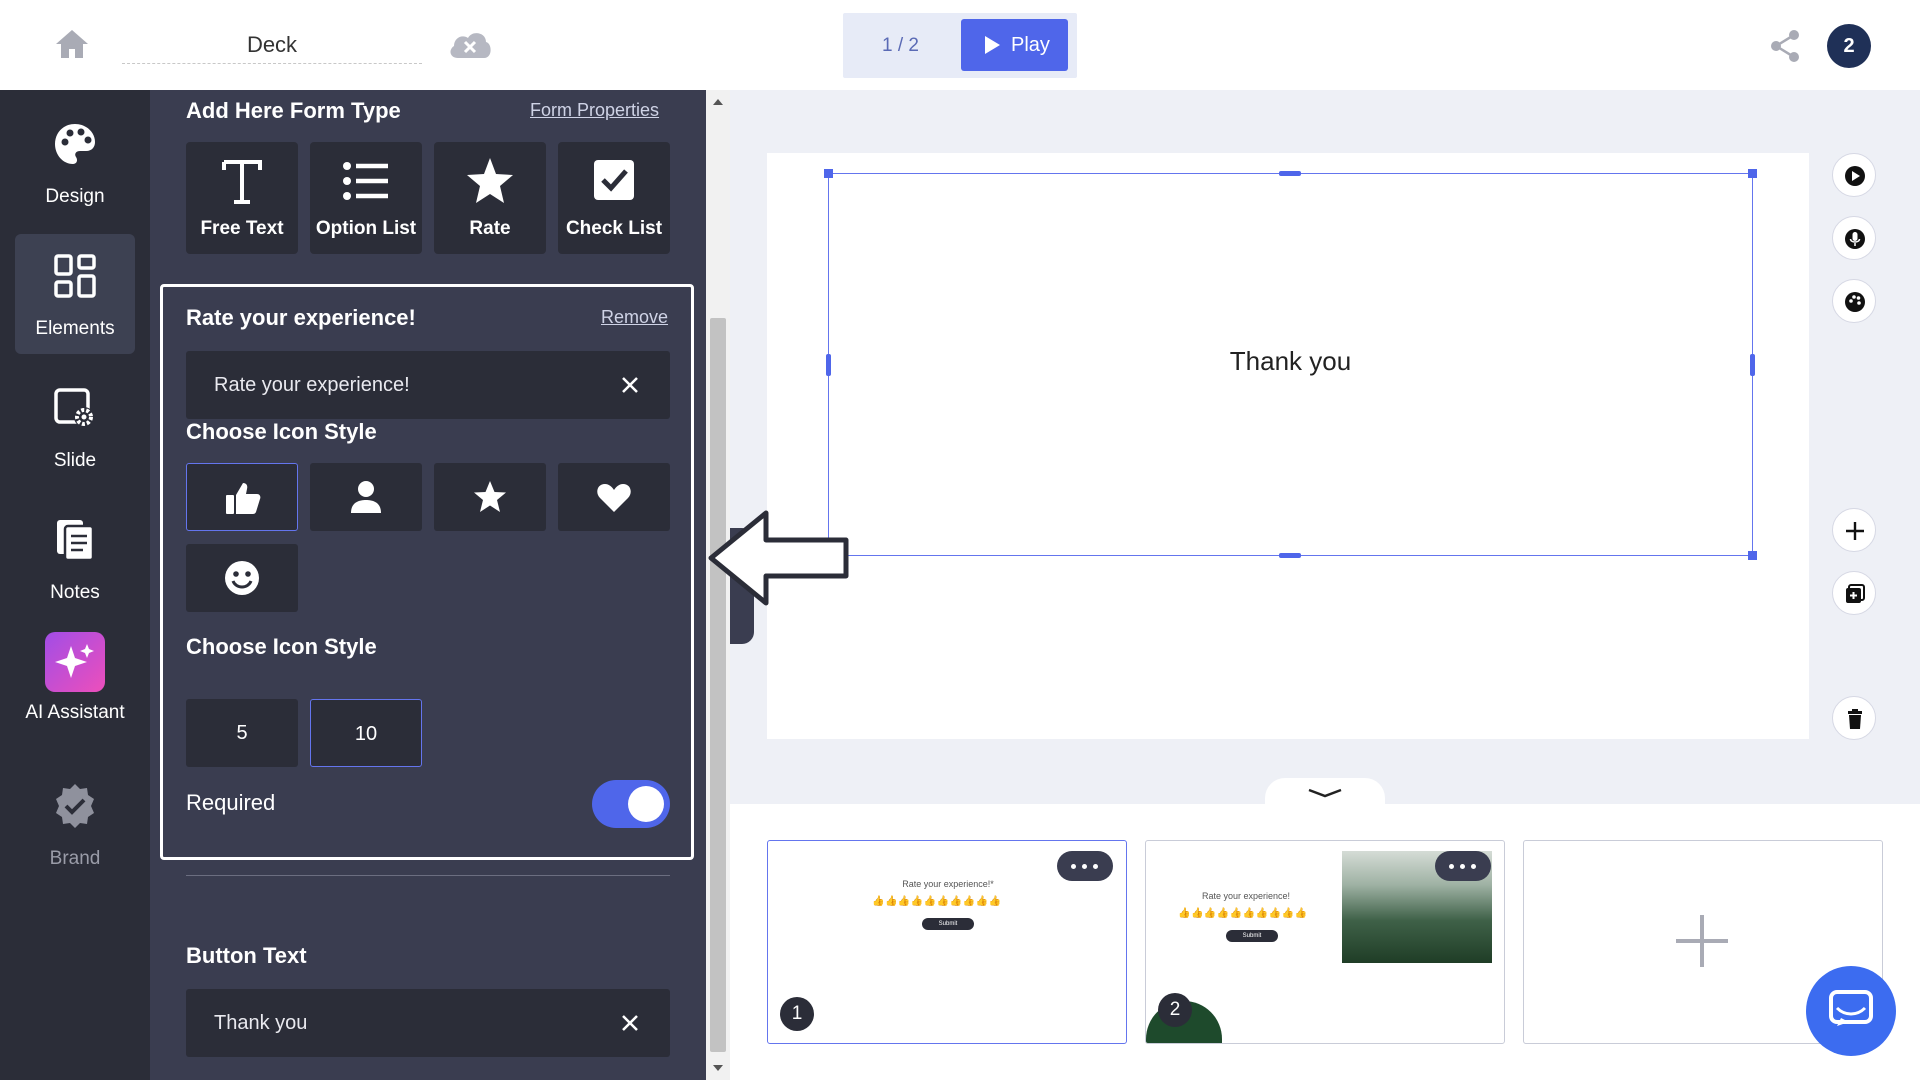 The width and height of the screenshot is (1920, 1080). I want to click on thumbs-up-icon, so click(243, 498).